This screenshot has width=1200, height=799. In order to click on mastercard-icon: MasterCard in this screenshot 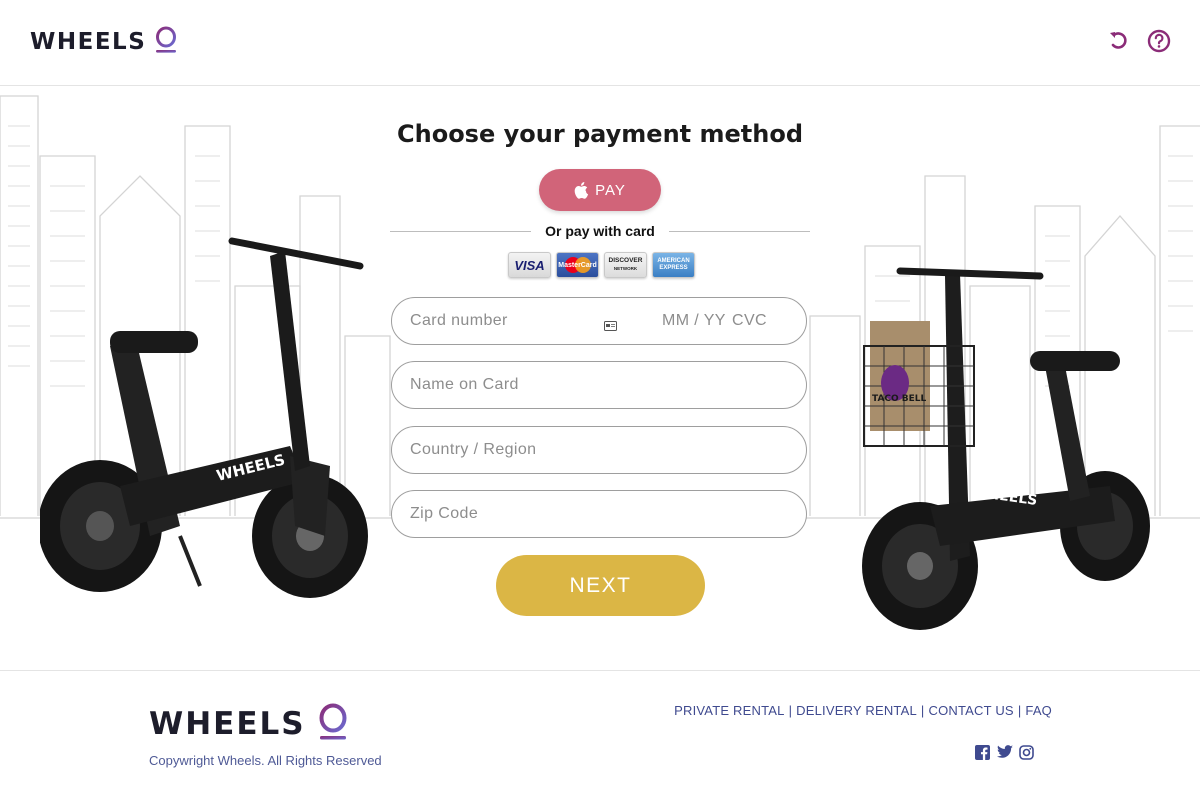, I will do `click(577, 265)`.